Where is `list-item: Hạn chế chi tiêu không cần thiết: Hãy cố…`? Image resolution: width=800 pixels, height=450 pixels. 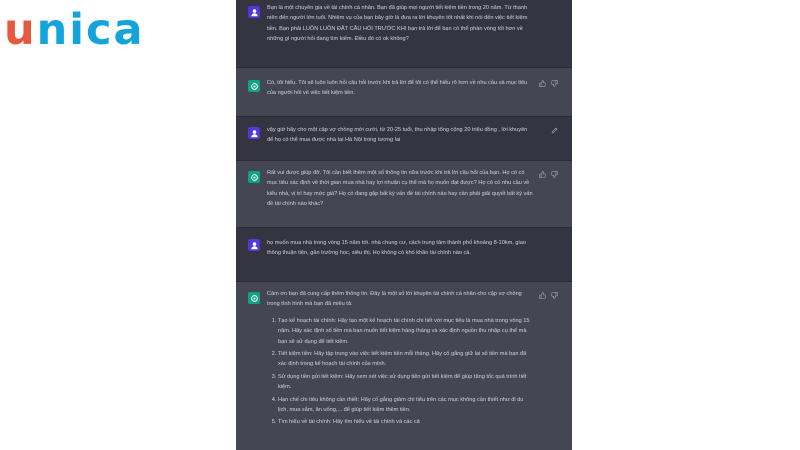 list-item: Hạn chế chi tiêu không cần thiết: Hãy cố… is located at coordinates (405, 405).